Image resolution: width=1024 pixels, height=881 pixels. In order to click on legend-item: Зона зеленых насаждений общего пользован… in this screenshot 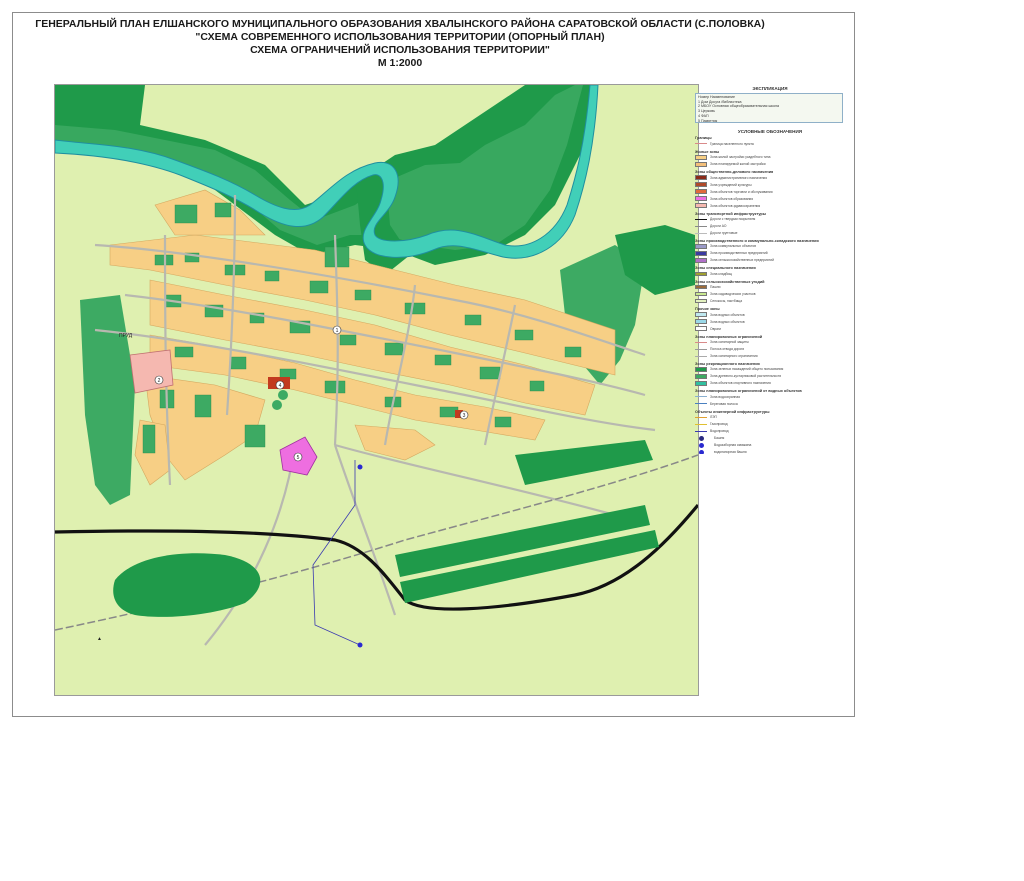, I will do `click(770, 369)`.